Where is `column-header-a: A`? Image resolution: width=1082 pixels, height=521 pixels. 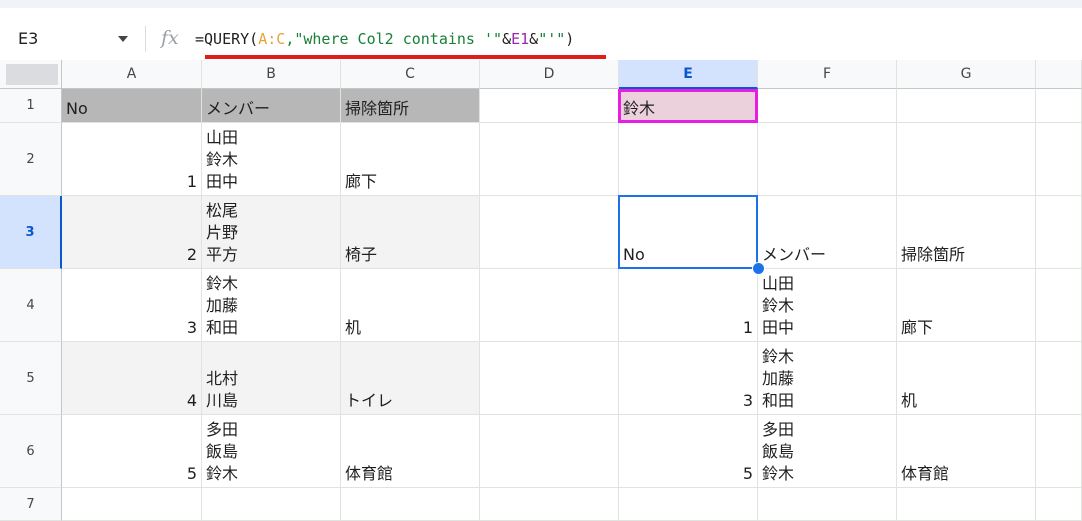
column-header-a: A is located at coordinates (132, 74).